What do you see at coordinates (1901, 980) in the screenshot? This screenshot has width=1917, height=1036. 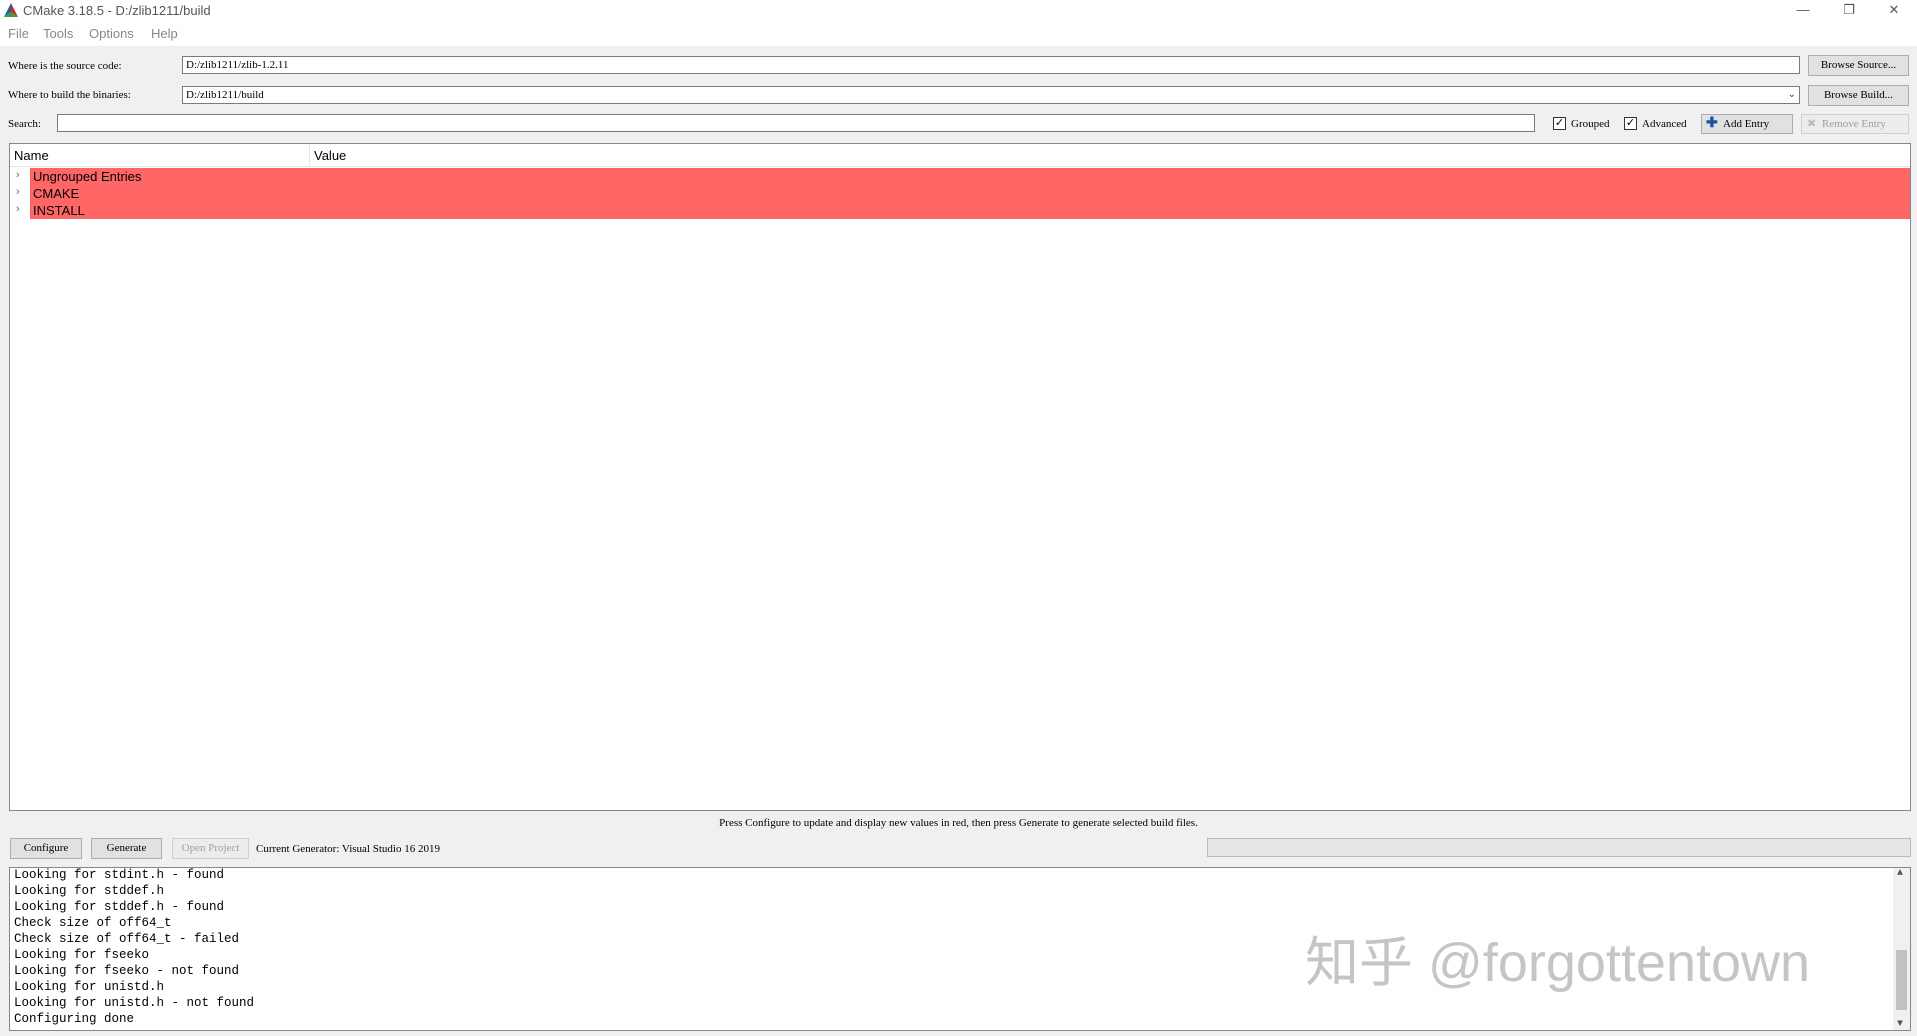 I see `scroll-thumb` at bounding box center [1901, 980].